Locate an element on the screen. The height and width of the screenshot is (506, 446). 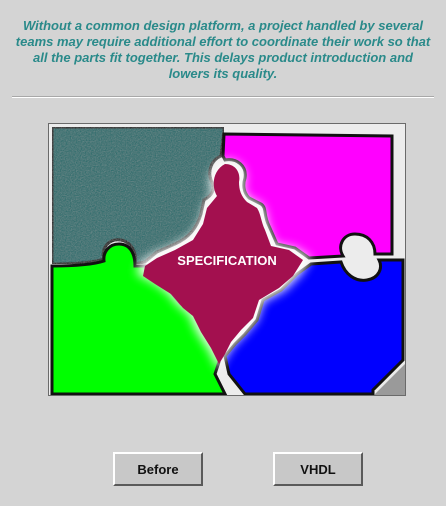
divider is located at coordinates (223, 97).